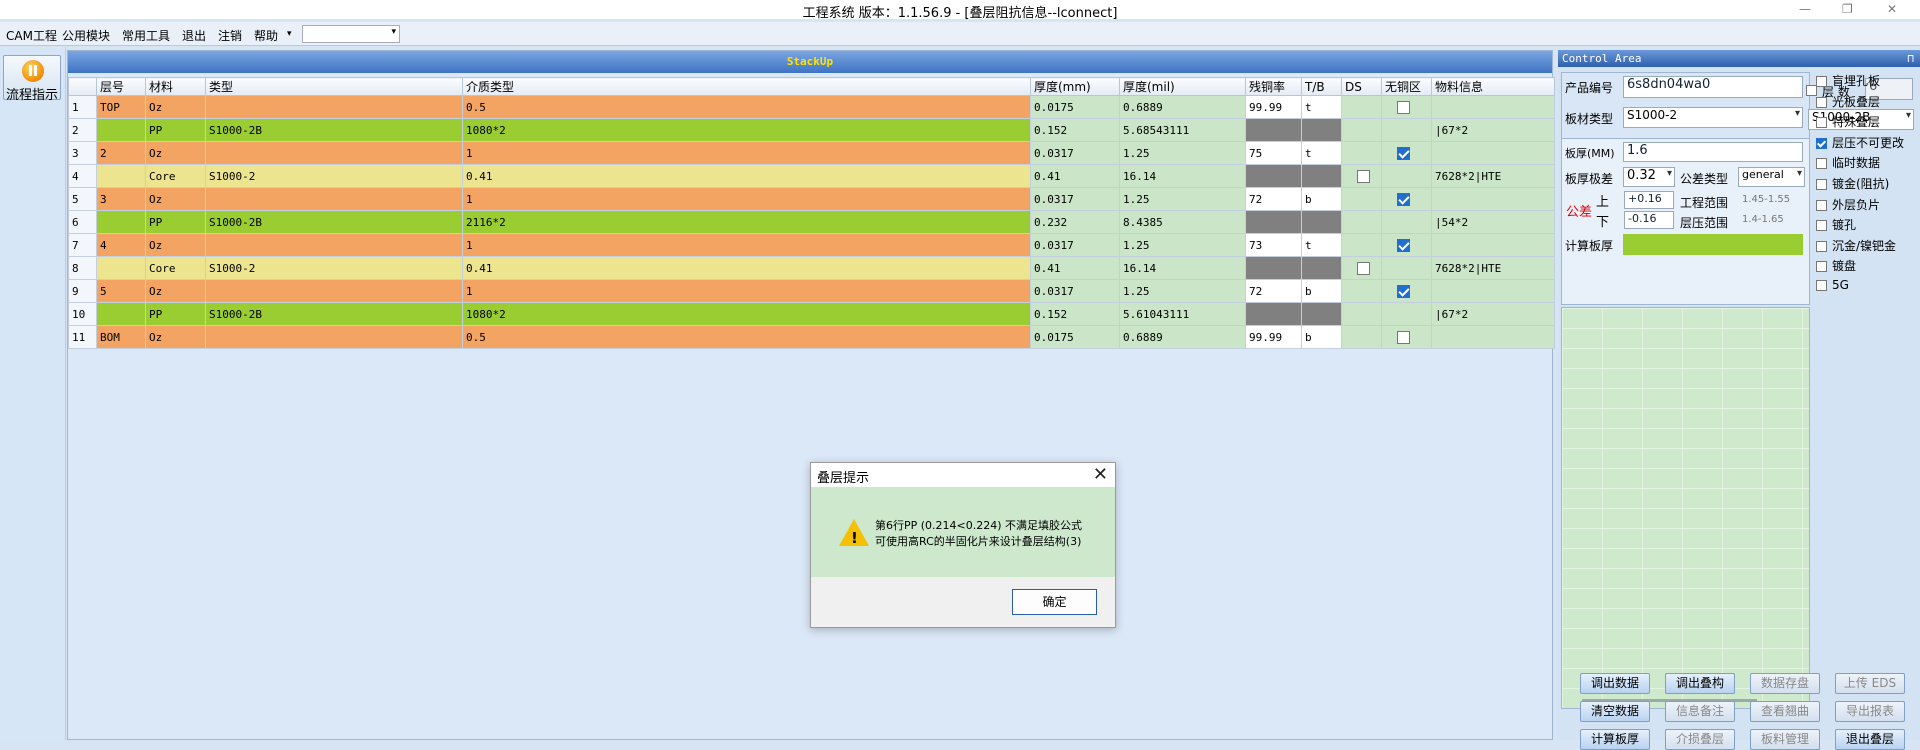 This screenshot has height=750, width=1920. I want to click on dialog-ok-button: 确定, so click(1054, 602).